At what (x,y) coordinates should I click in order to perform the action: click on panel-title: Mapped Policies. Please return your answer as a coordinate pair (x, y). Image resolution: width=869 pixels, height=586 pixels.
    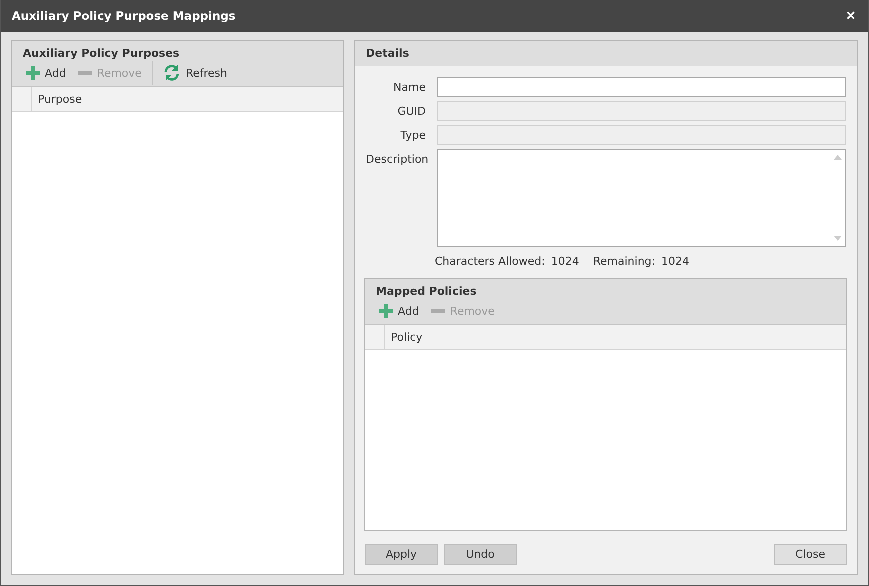
    Looking at the image, I should click on (426, 291).